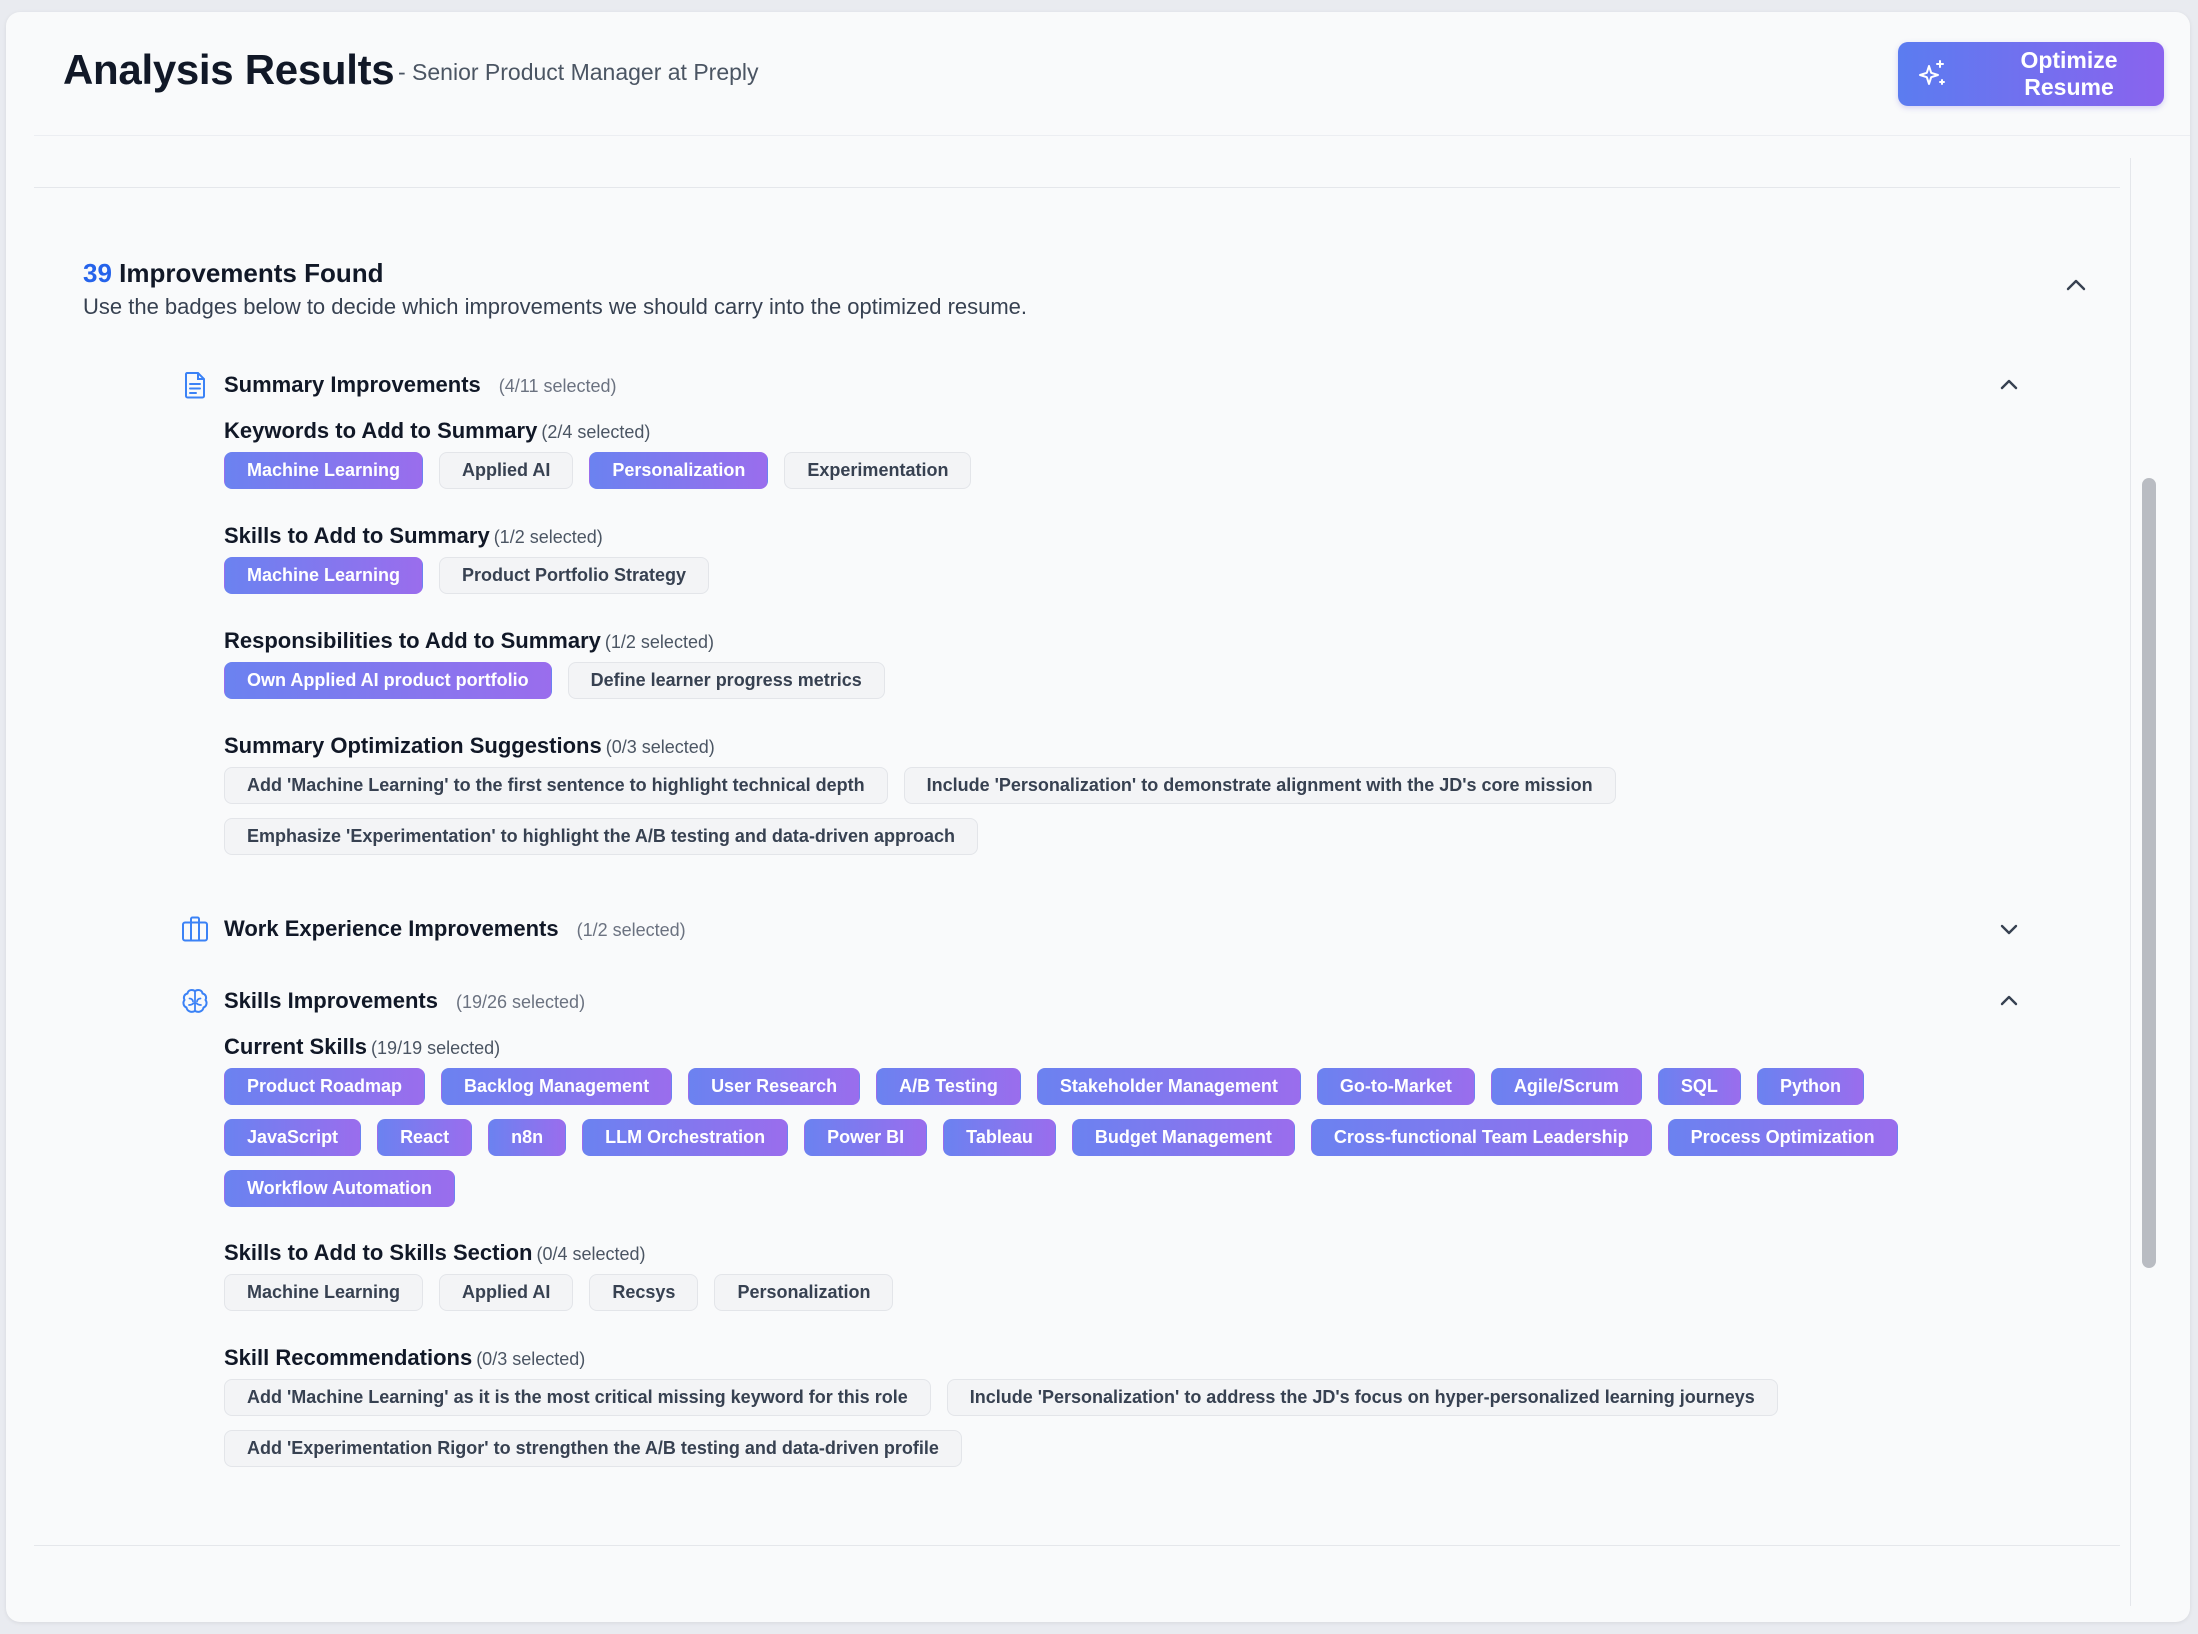  What do you see at coordinates (229, 69) in the screenshot?
I see `page-title: Analysis Results` at bounding box center [229, 69].